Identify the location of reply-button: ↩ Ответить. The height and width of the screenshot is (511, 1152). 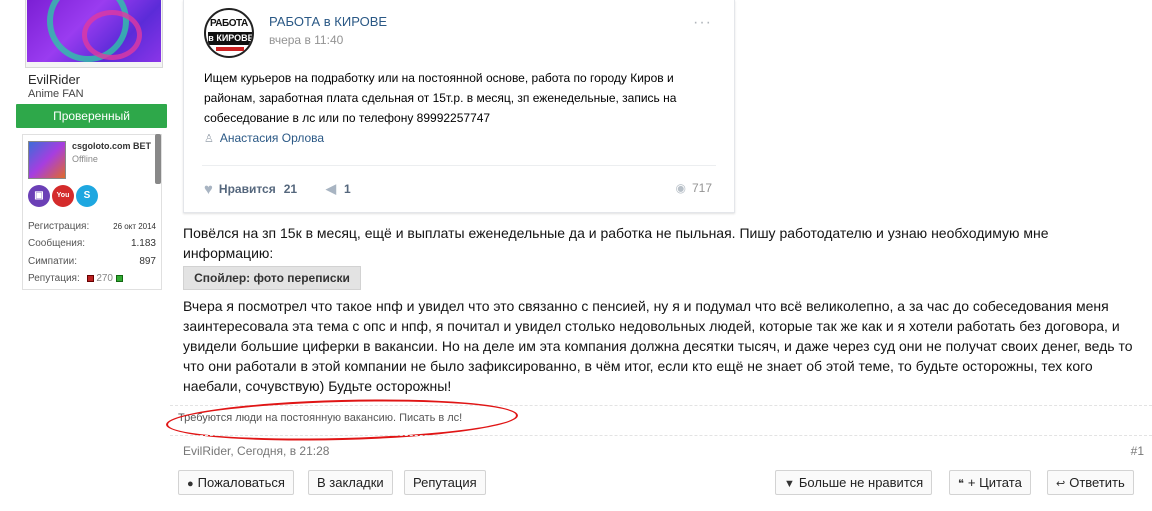
(1090, 482).